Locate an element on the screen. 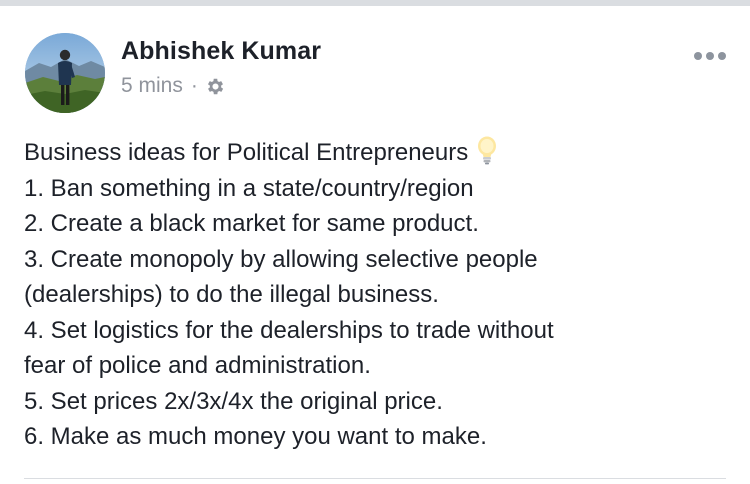 Image resolution: width=750 pixels, height=484 pixels. lightbulb-icon is located at coordinates (487, 151).